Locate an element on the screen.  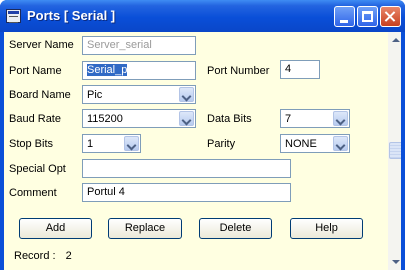
data-bits-label: Data Bits is located at coordinates (229, 119).